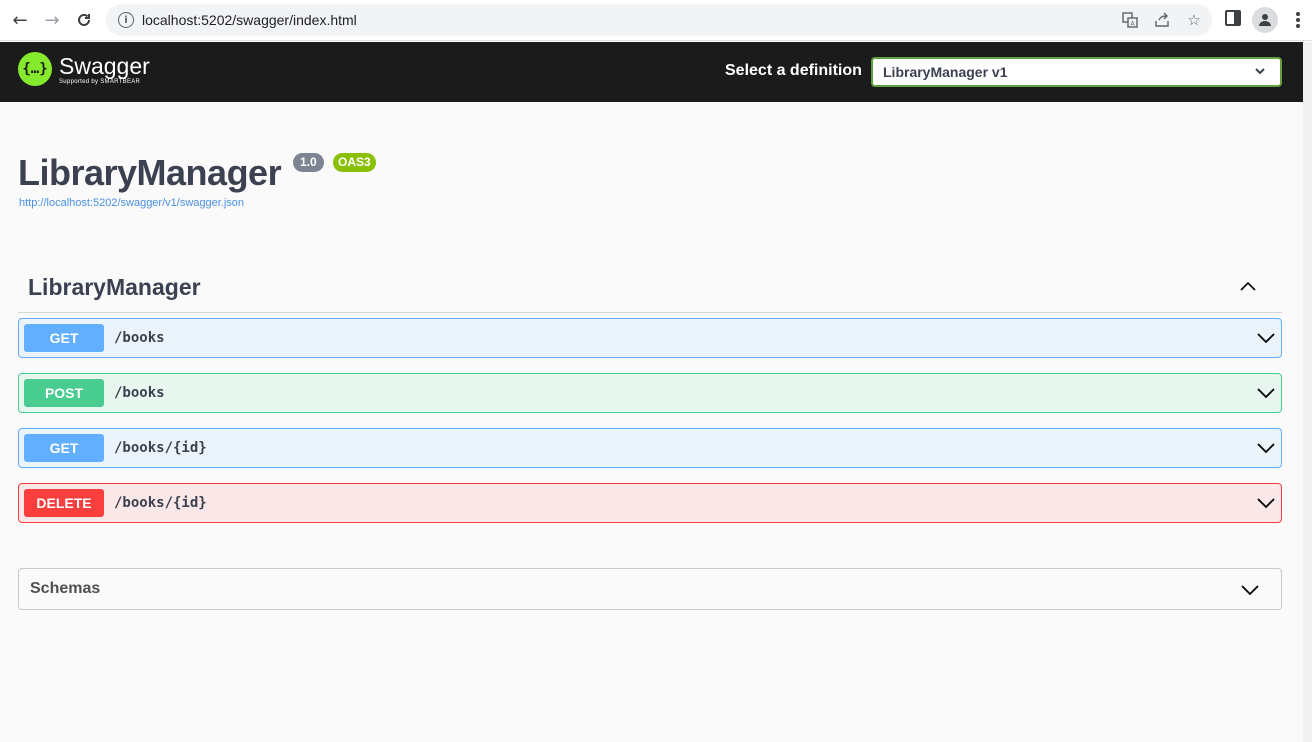  I want to click on schemas-section: Schemas, so click(650, 589).